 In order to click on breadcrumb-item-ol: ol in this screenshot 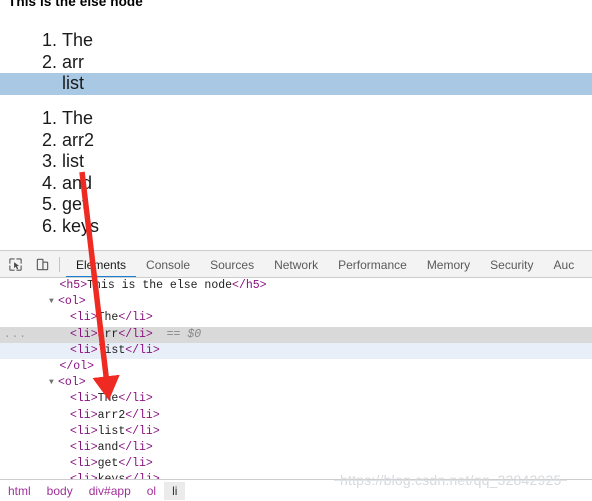, I will do `click(151, 491)`.